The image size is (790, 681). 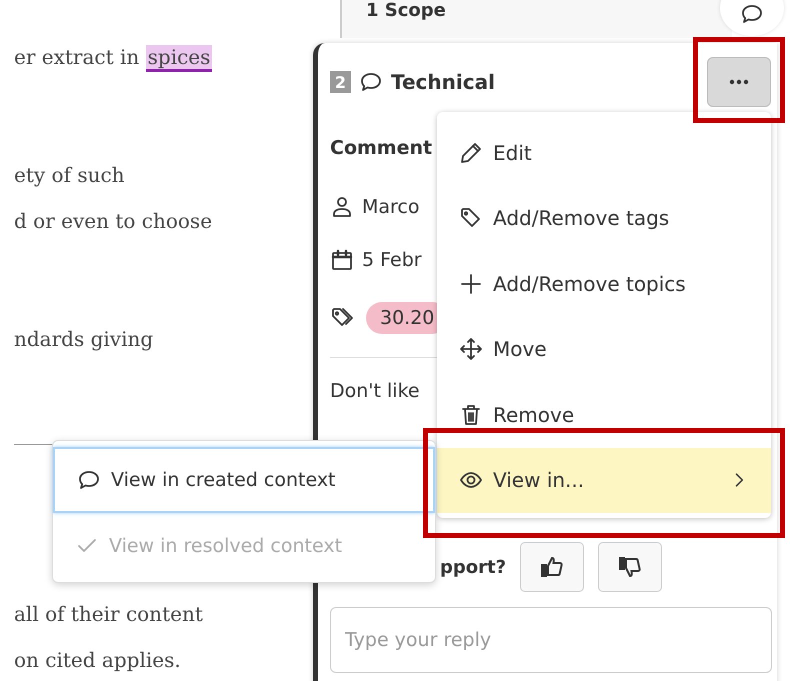 What do you see at coordinates (77, 57) in the screenshot?
I see `document-text: er extract in` at bounding box center [77, 57].